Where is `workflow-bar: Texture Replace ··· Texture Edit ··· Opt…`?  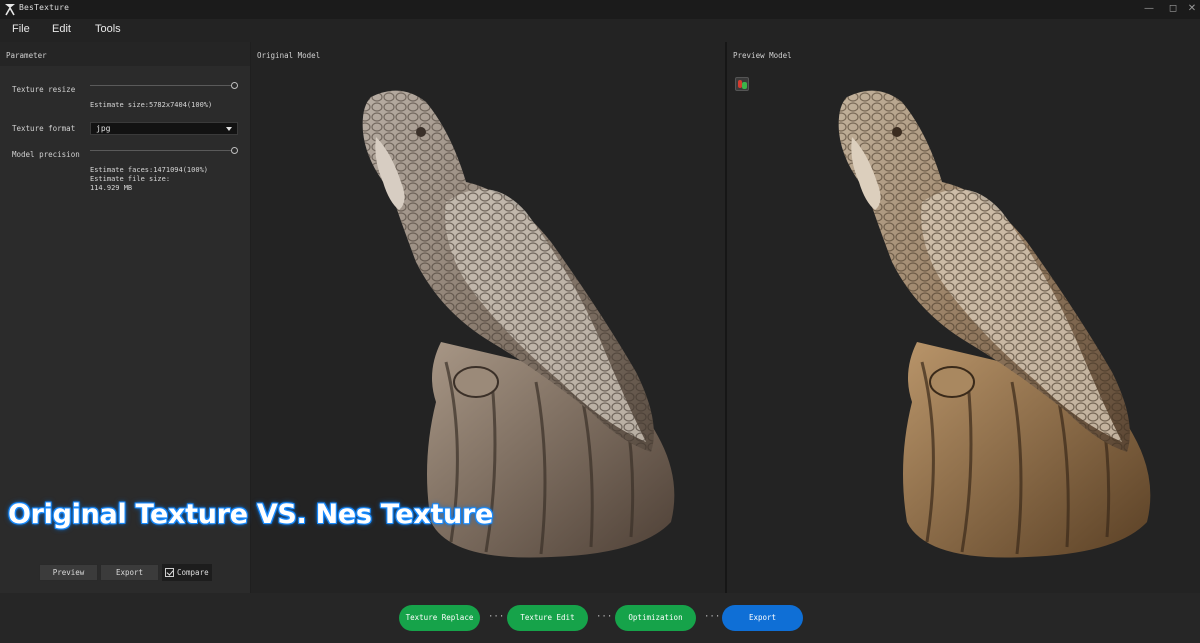
workflow-bar: Texture Replace ··· Texture Edit ··· Opt… is located at coordinates (600, 618).